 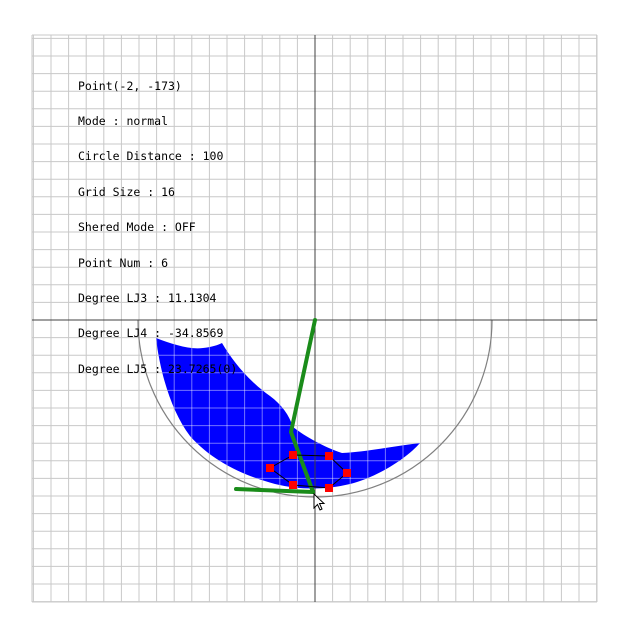 What do you see at coordinates (151, 333) in the screenshot?
I see `degree-lj4-readout: Degree LJ4 : -34.8569` at bounding box center [151, 333].